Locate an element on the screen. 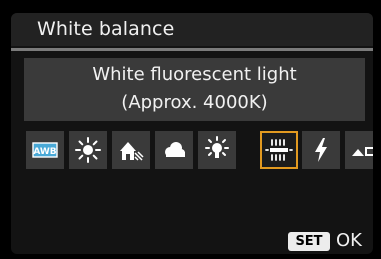 The height and width of the screenshot is (259, 381). option-custom is located at coordinates (359, 150).